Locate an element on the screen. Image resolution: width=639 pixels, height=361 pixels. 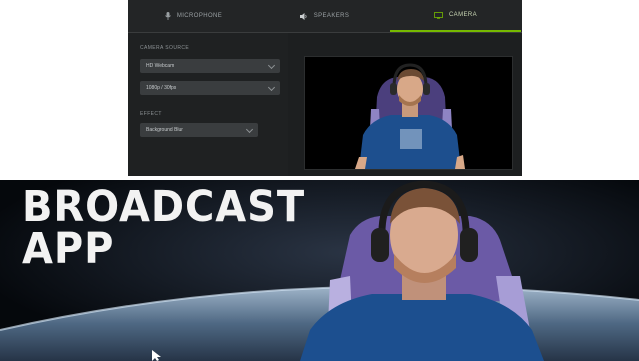
resolution-select-value: 1080p / 30fps is located at coordinates (161, 88).